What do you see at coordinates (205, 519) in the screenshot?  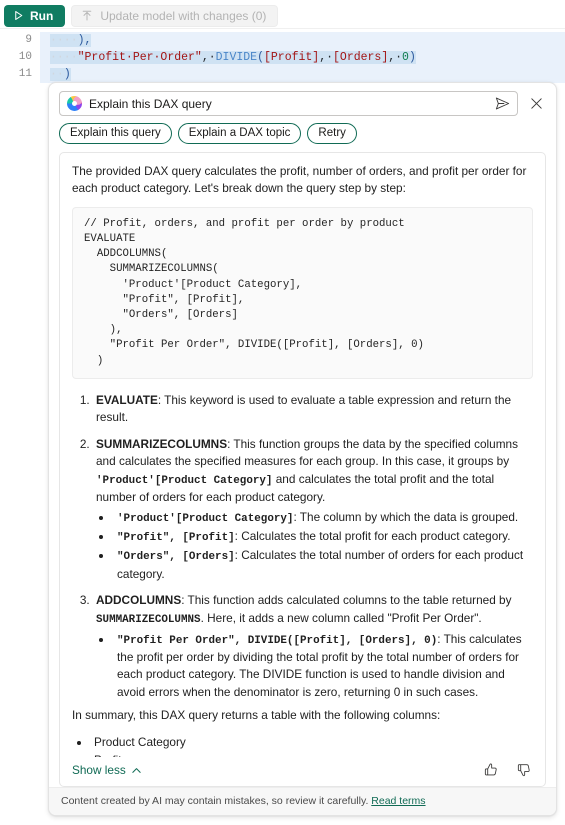 I see `sub-item-code: 'Product'[Product Category]` at bounding box center [205, 519].